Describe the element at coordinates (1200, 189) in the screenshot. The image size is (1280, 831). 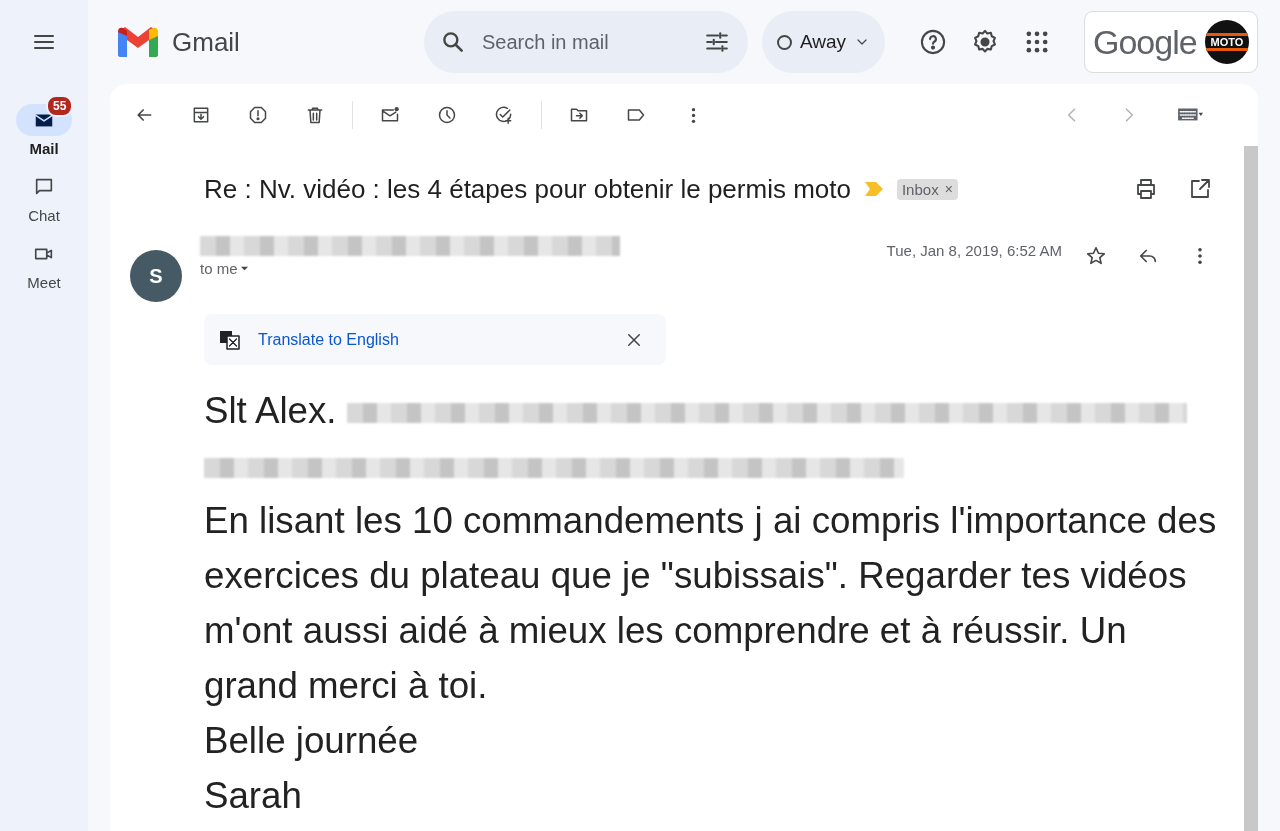
I see `new-window-icon` at that location.